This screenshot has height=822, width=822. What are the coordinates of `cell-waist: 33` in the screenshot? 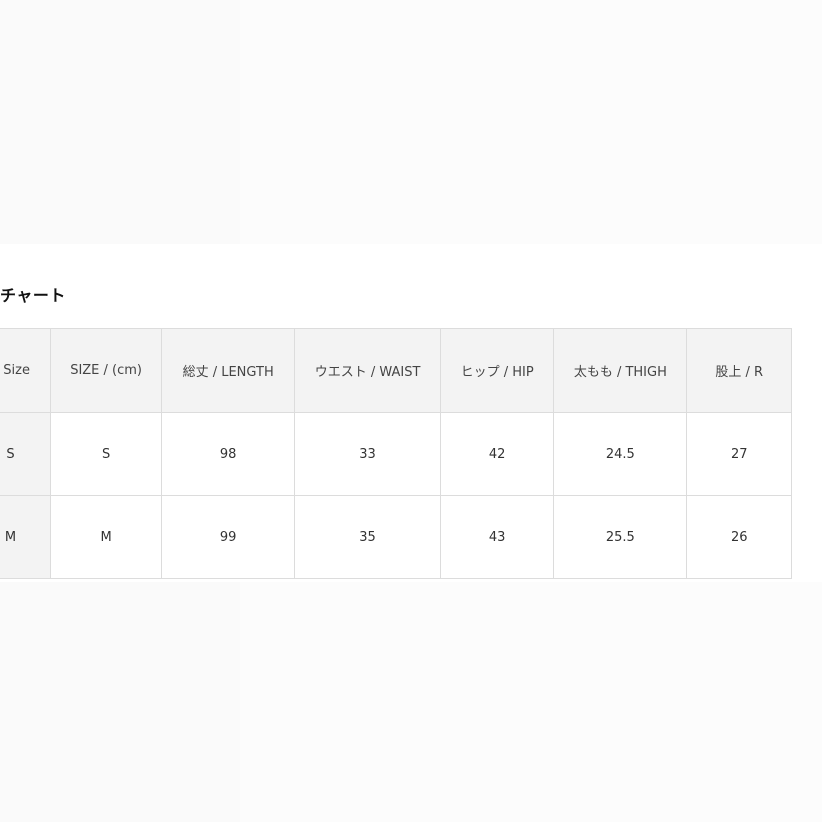 It's located at (368, 454).